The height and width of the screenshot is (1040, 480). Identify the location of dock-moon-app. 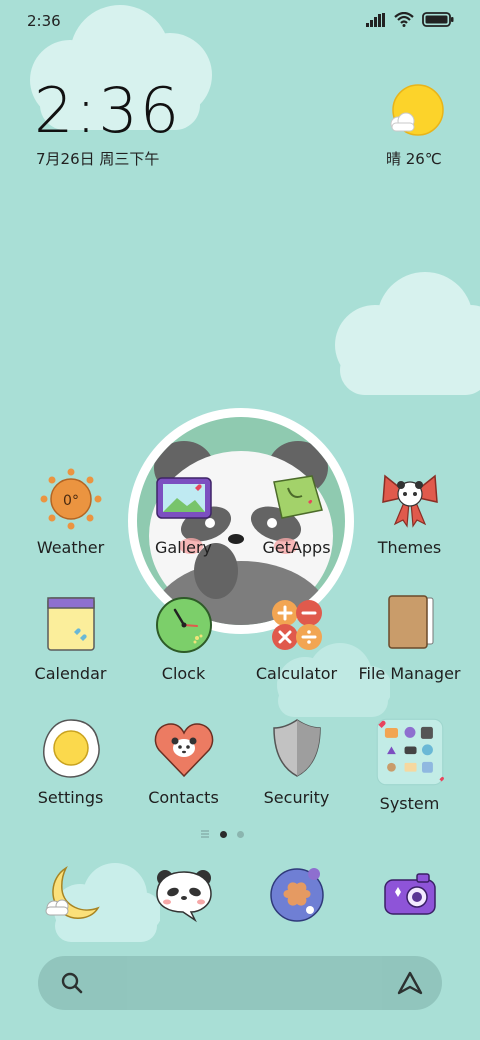
(71, 895).